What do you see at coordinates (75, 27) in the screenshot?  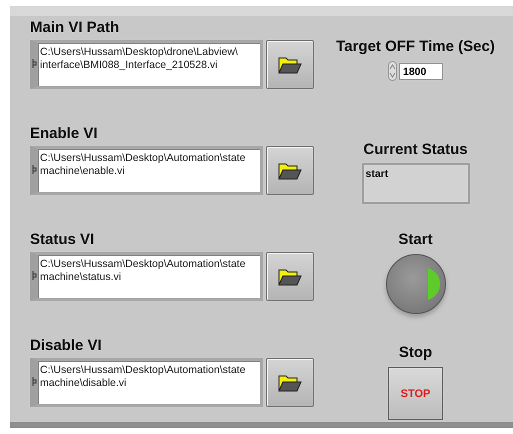 I see `path-label: Main VI Path` at bounding box center [75, 27].